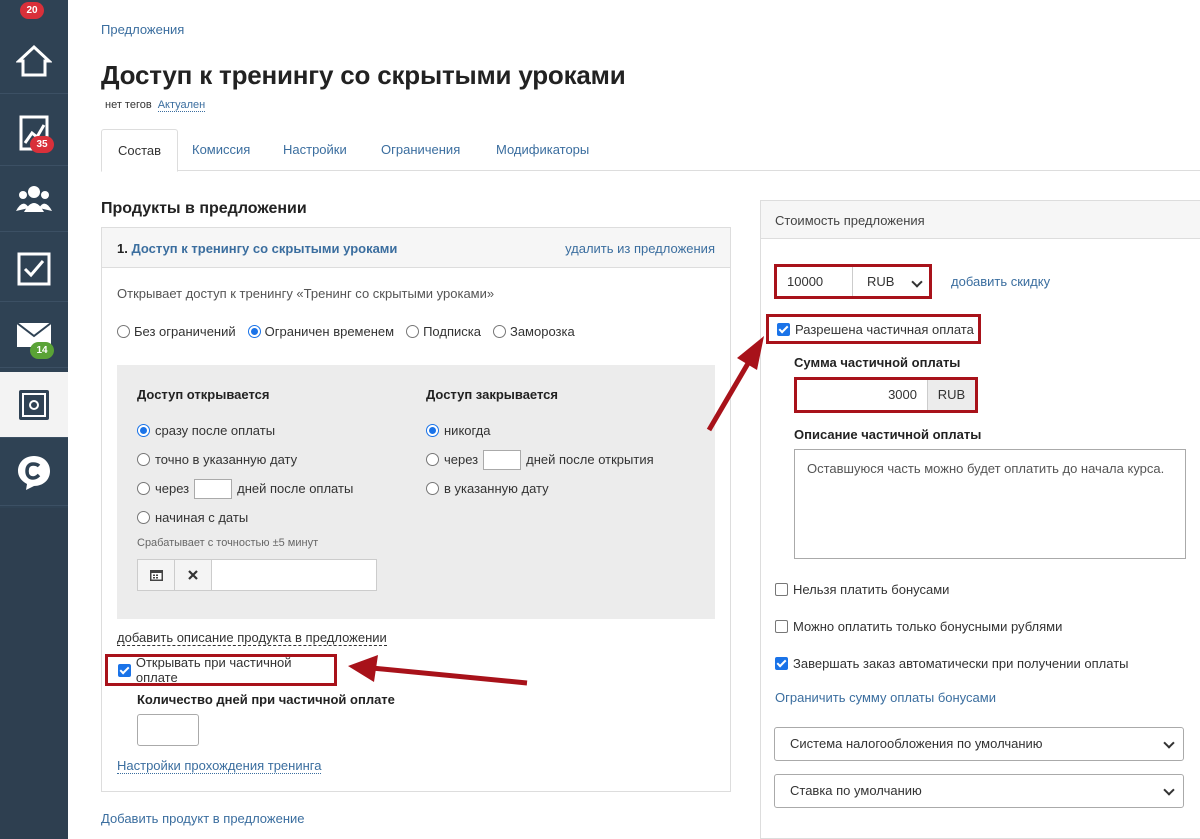  Describe the element at coordinates (850, 220) in the screenshot. I see `price-header-title: Стоимость предложения` at that location.